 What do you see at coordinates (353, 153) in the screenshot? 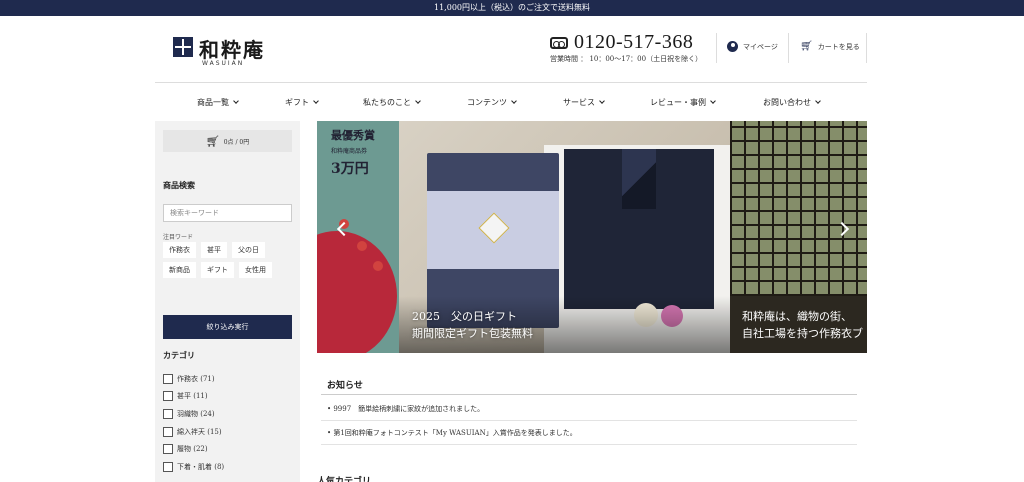
I see `award-banner: 最優秀賞 和粋庵商品券 3万円` at bounding box center [353, 153].